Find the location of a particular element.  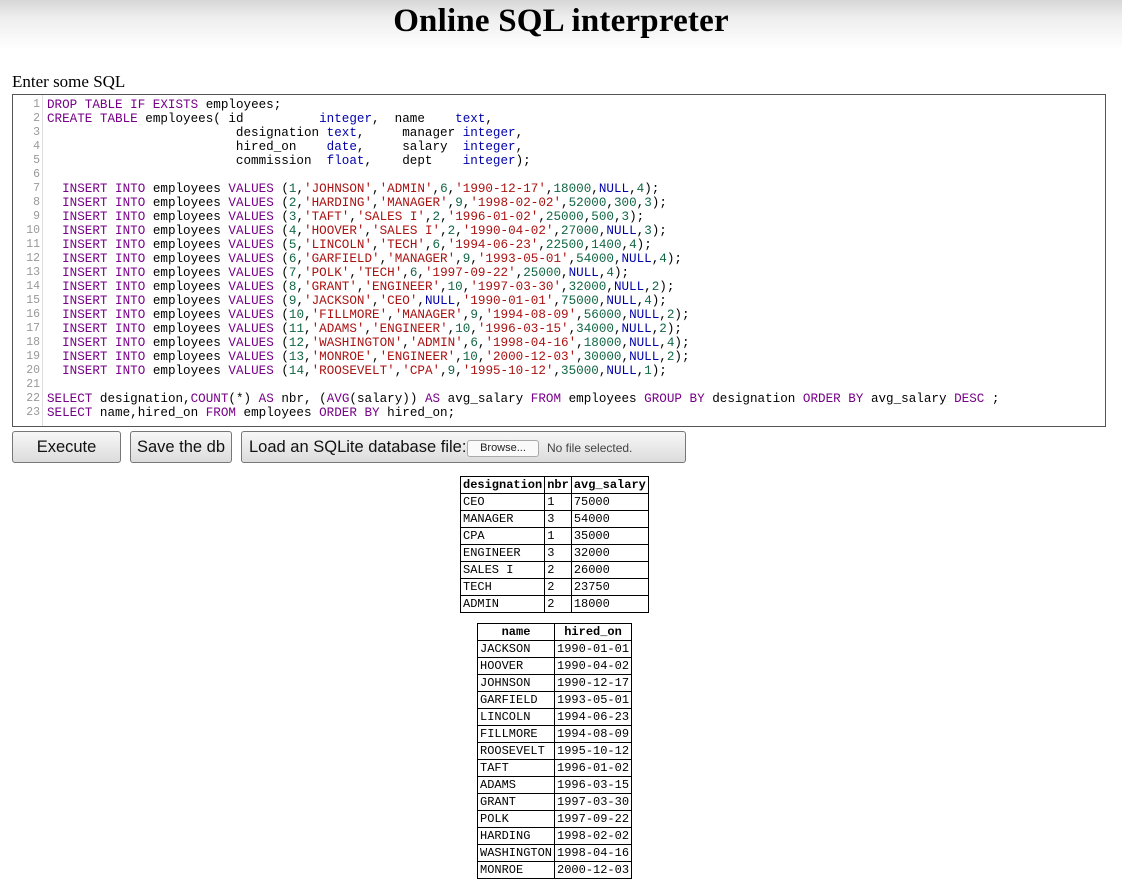

code-token: 54000 is located at coordinates (595, 259).